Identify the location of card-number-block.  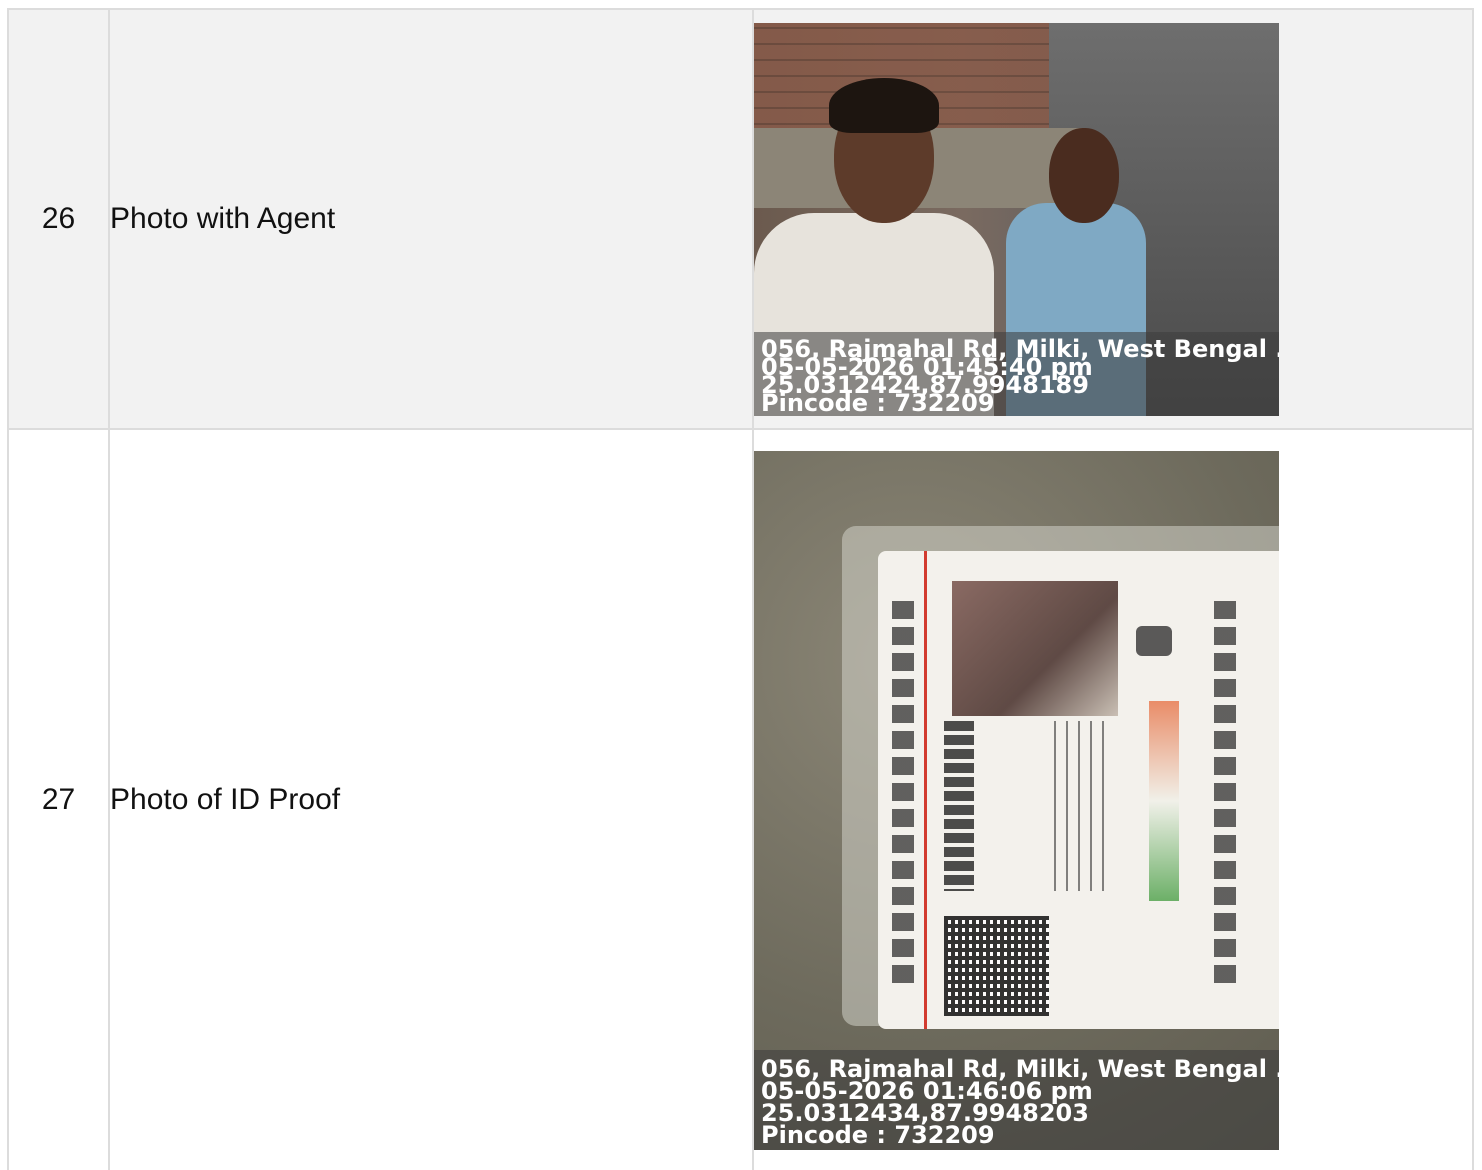
(959, 805).